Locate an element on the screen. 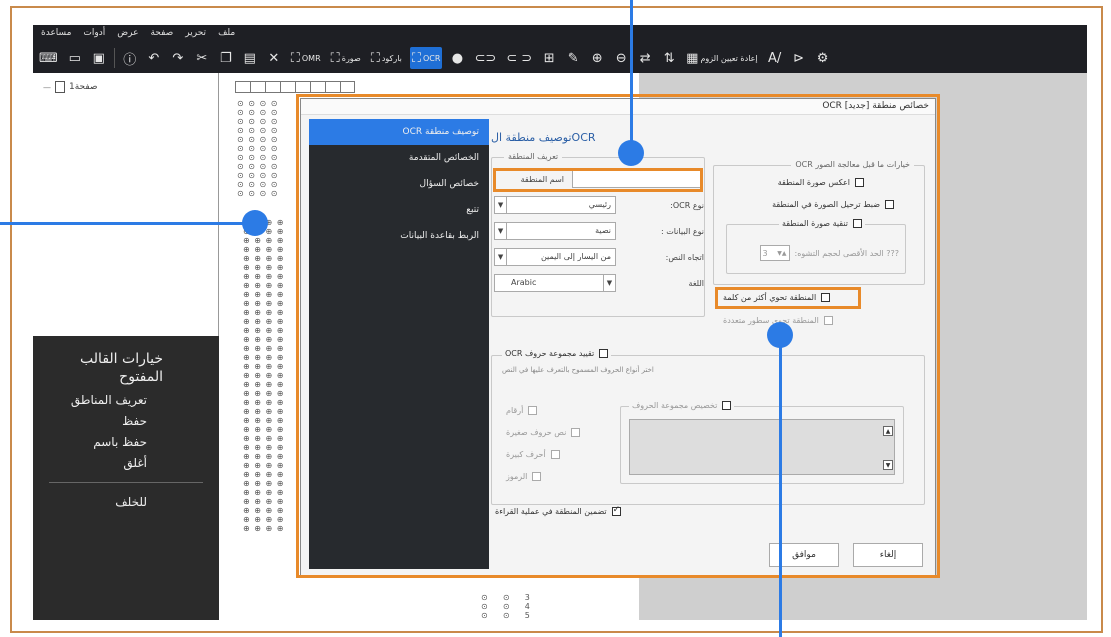 The image size is (1111, 637). redo-icon: ↷ is located at coordinates (178, 58).